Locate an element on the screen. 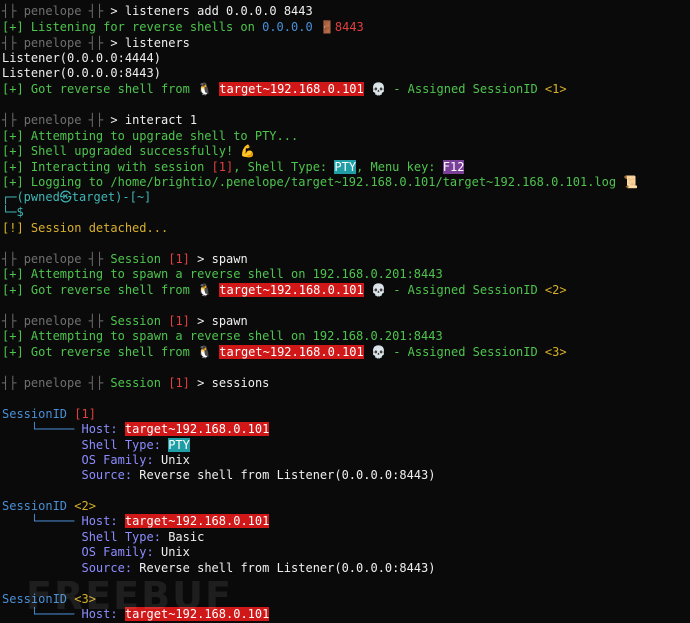  command-text: listeners add 0.0.0.0 8443 is located at coordinates (218, 11).